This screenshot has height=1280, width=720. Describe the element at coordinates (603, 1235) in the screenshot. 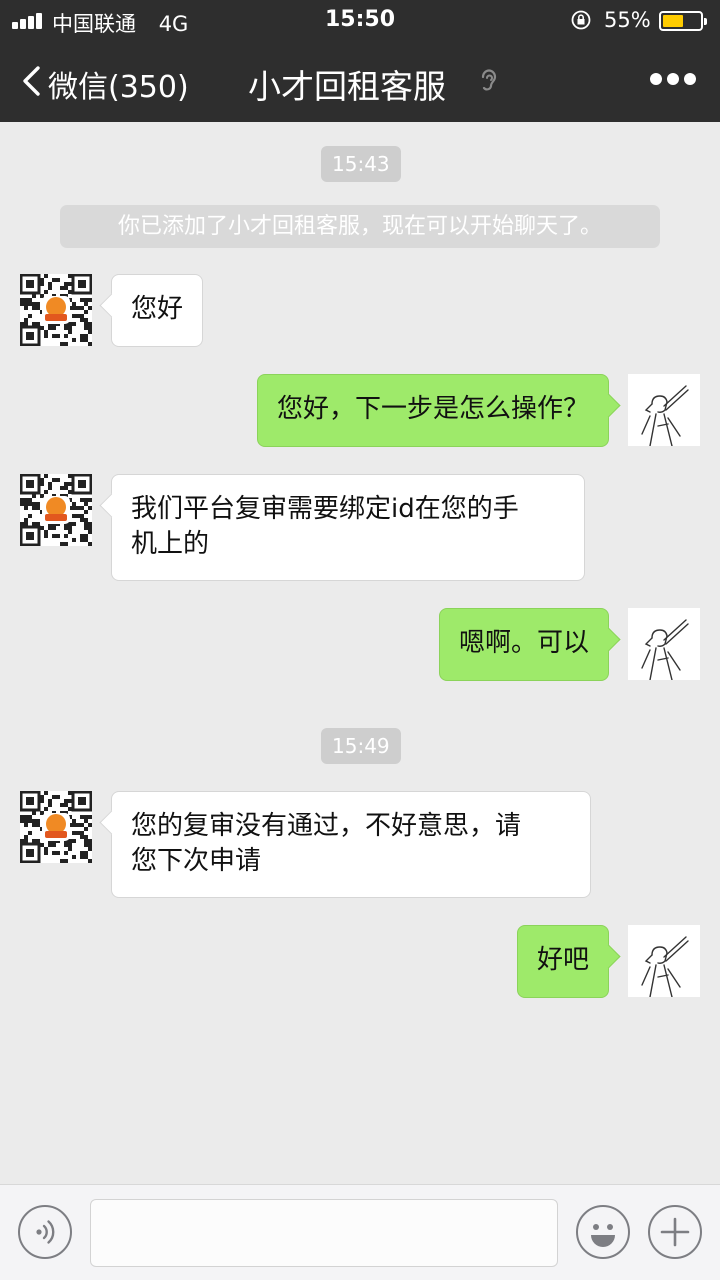

I see `emoji-icon` at that location.